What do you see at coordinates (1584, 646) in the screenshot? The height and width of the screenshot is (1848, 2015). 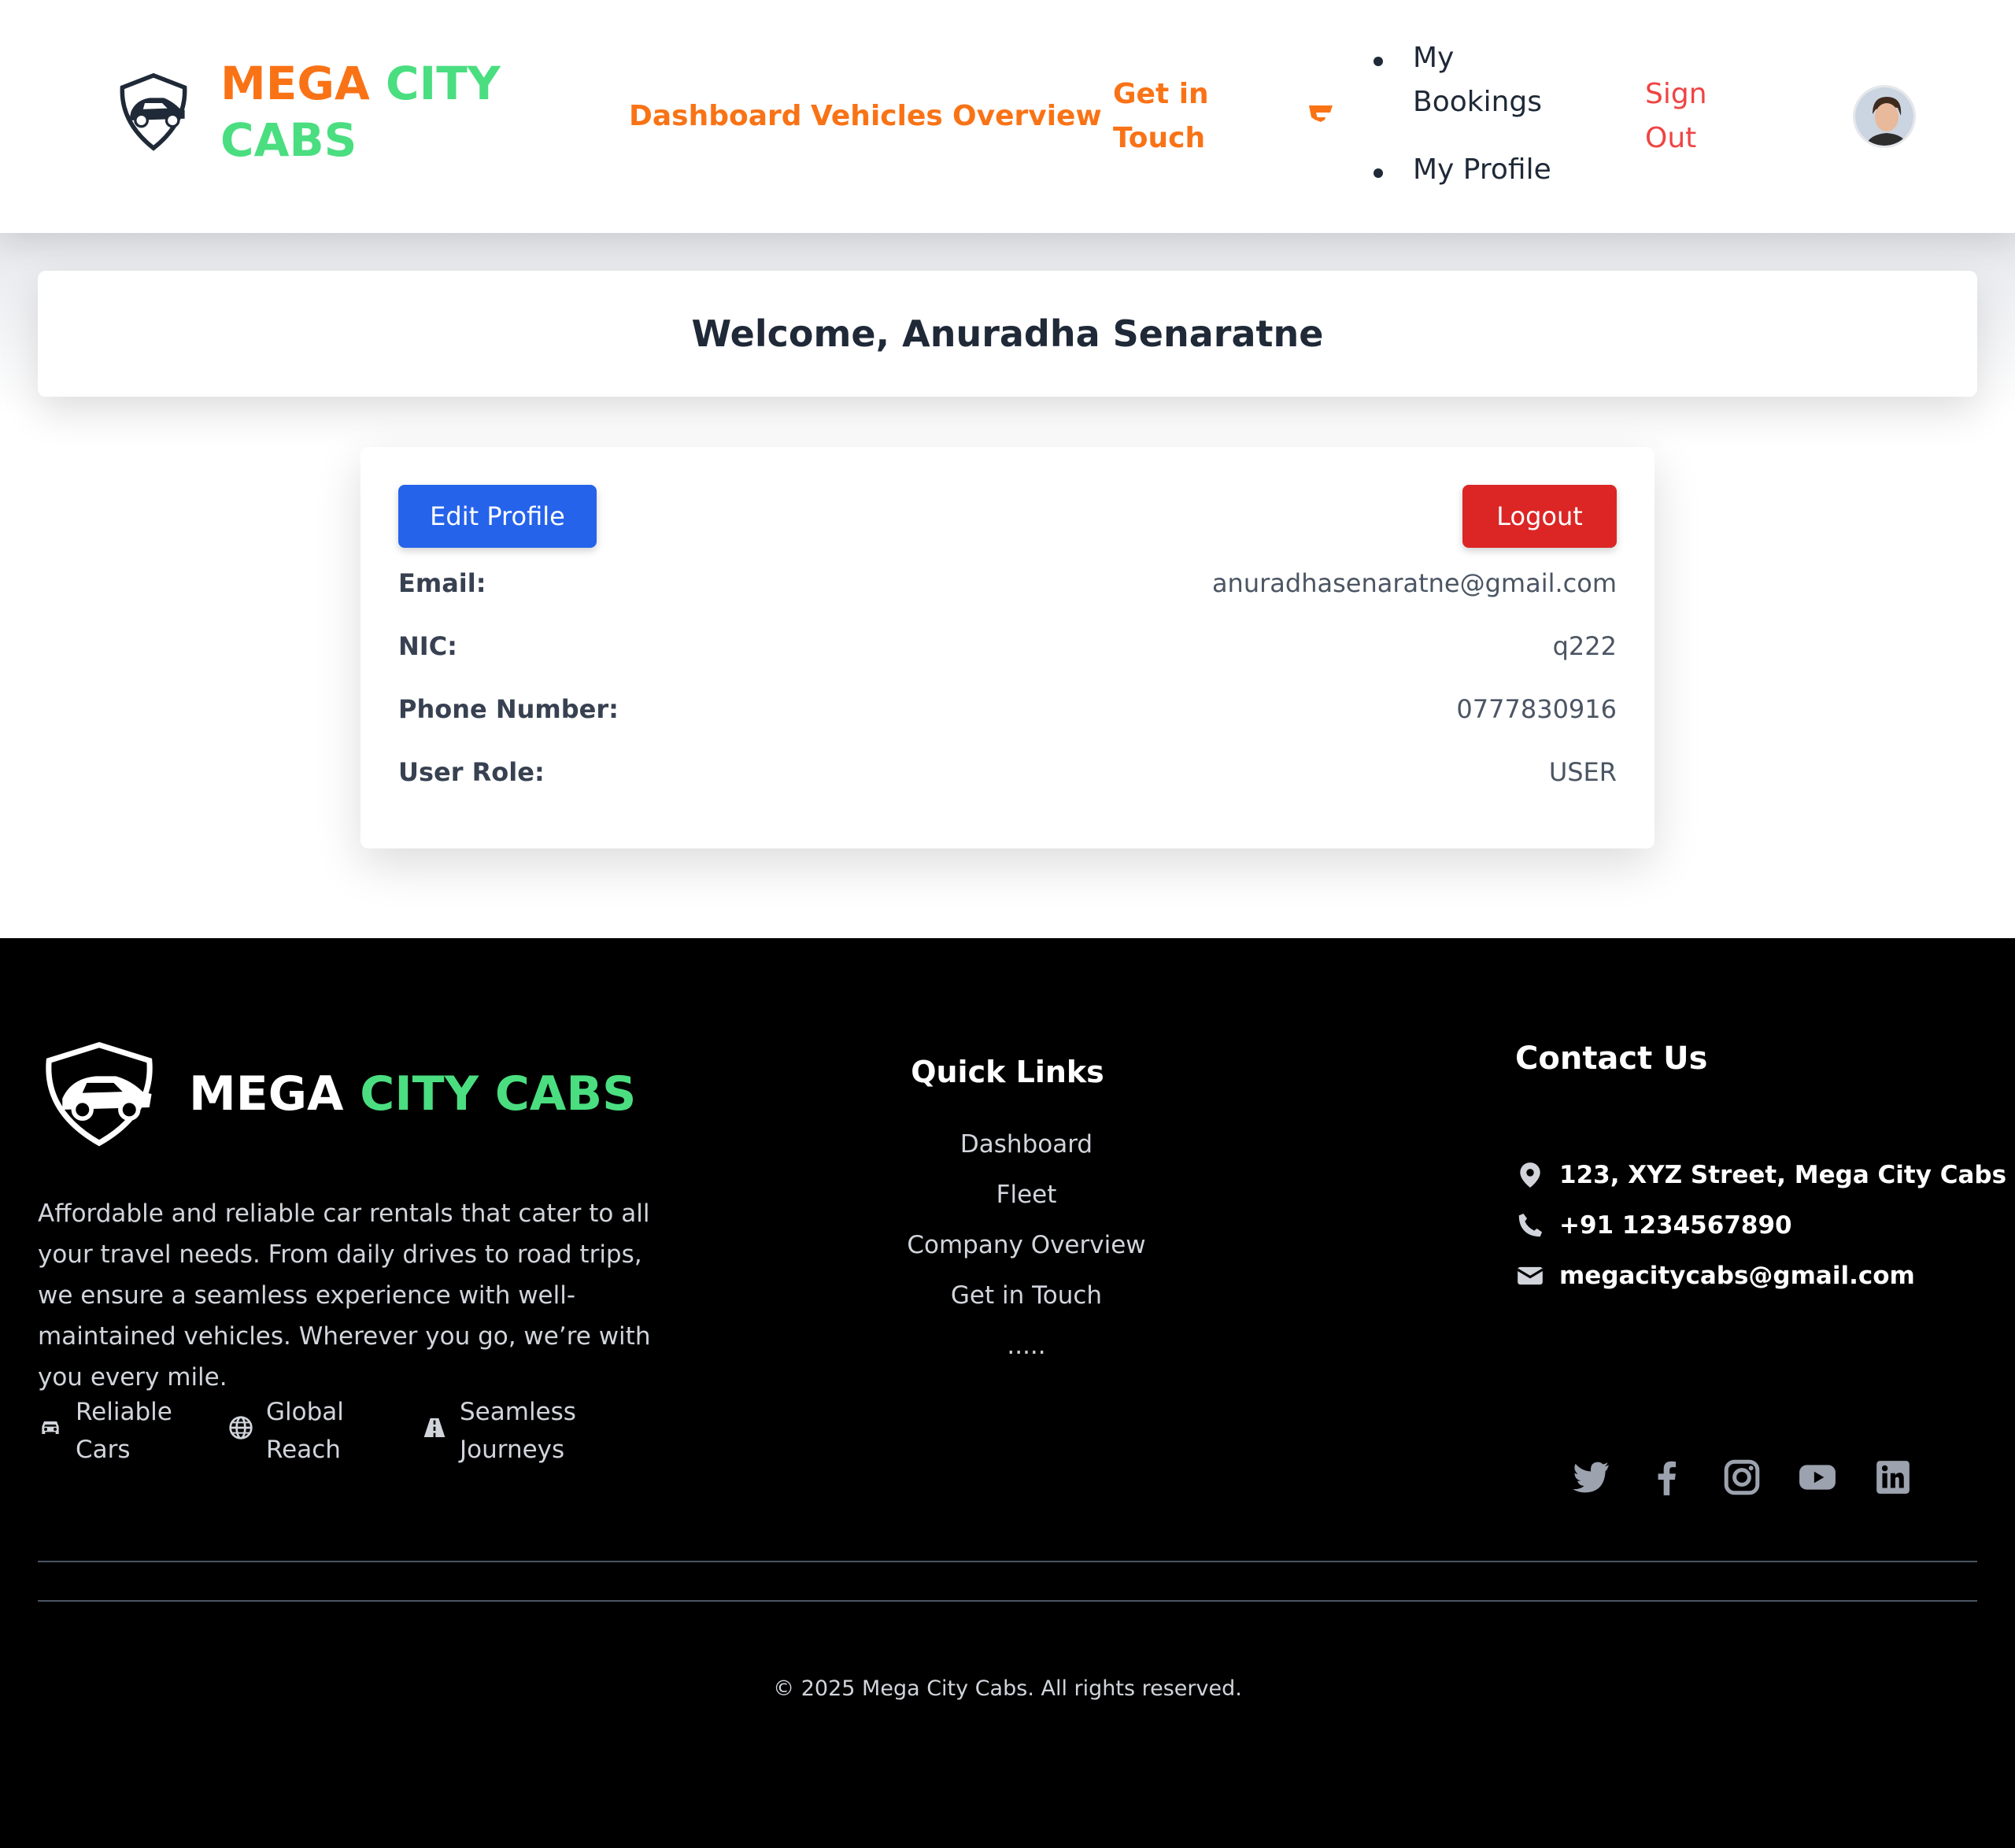 I see `nic-value: q222` at bounding box center [1584, 646].